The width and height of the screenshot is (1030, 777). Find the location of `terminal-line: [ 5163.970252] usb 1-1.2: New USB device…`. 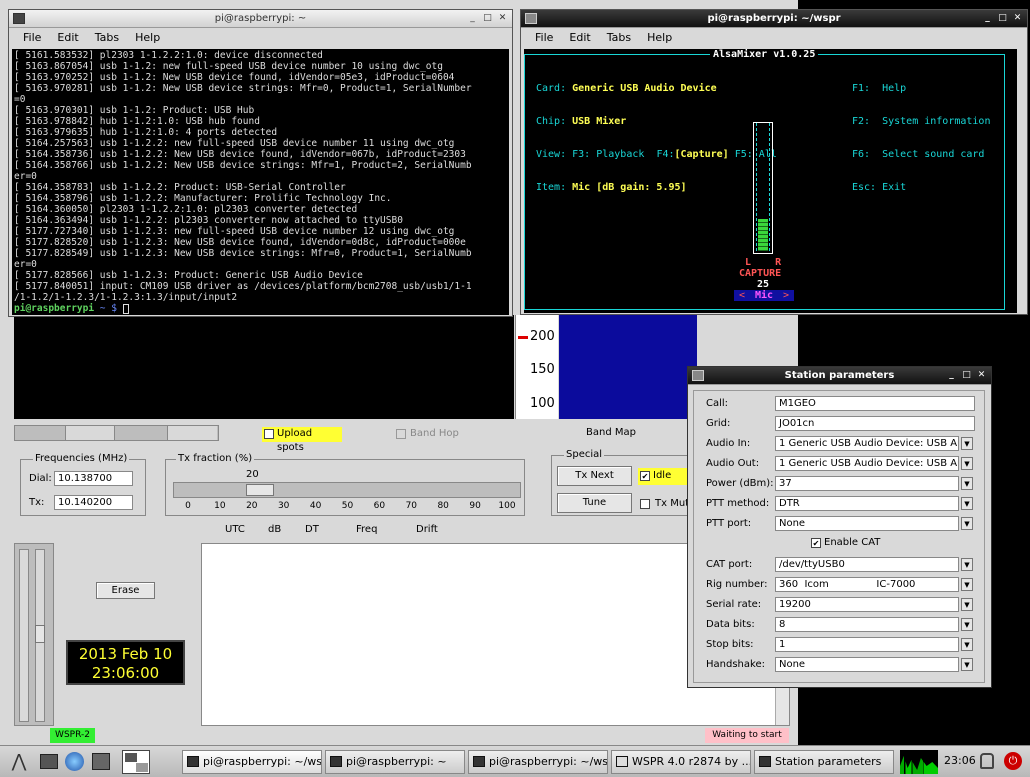

terminal-line: [ 5163.970252] usb 1-1.2: New USB device… is located at coordinates (234, 77).